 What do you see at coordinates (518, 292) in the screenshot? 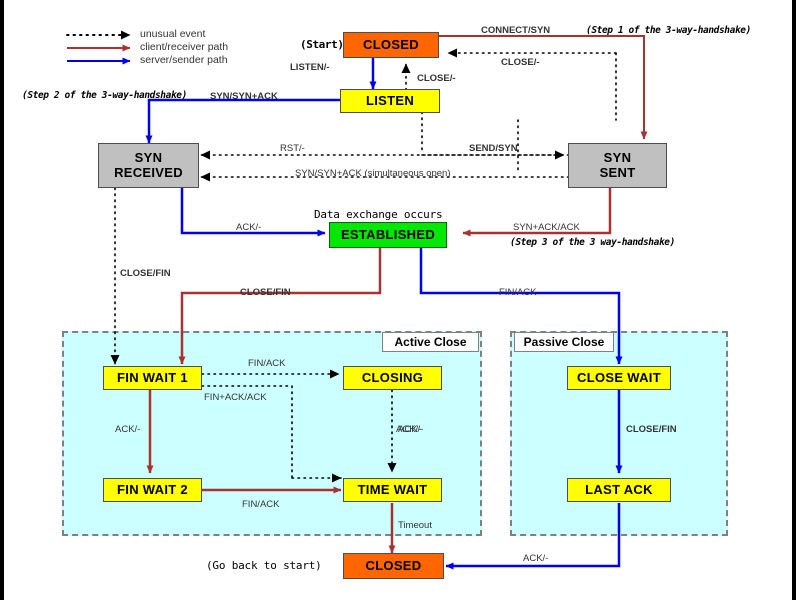
I see `label-fin-ack-right: FIN/ACK` at bounding box center [518, 292].